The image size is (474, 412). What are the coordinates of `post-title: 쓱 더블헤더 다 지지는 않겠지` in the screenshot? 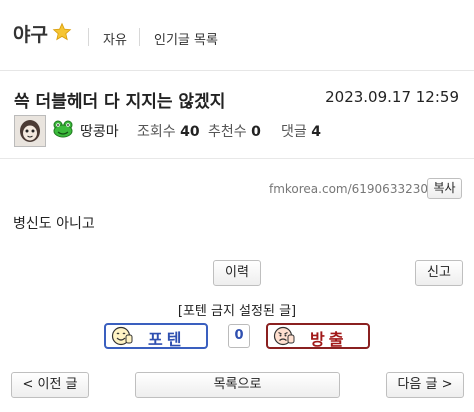 It's located at (120, 102).